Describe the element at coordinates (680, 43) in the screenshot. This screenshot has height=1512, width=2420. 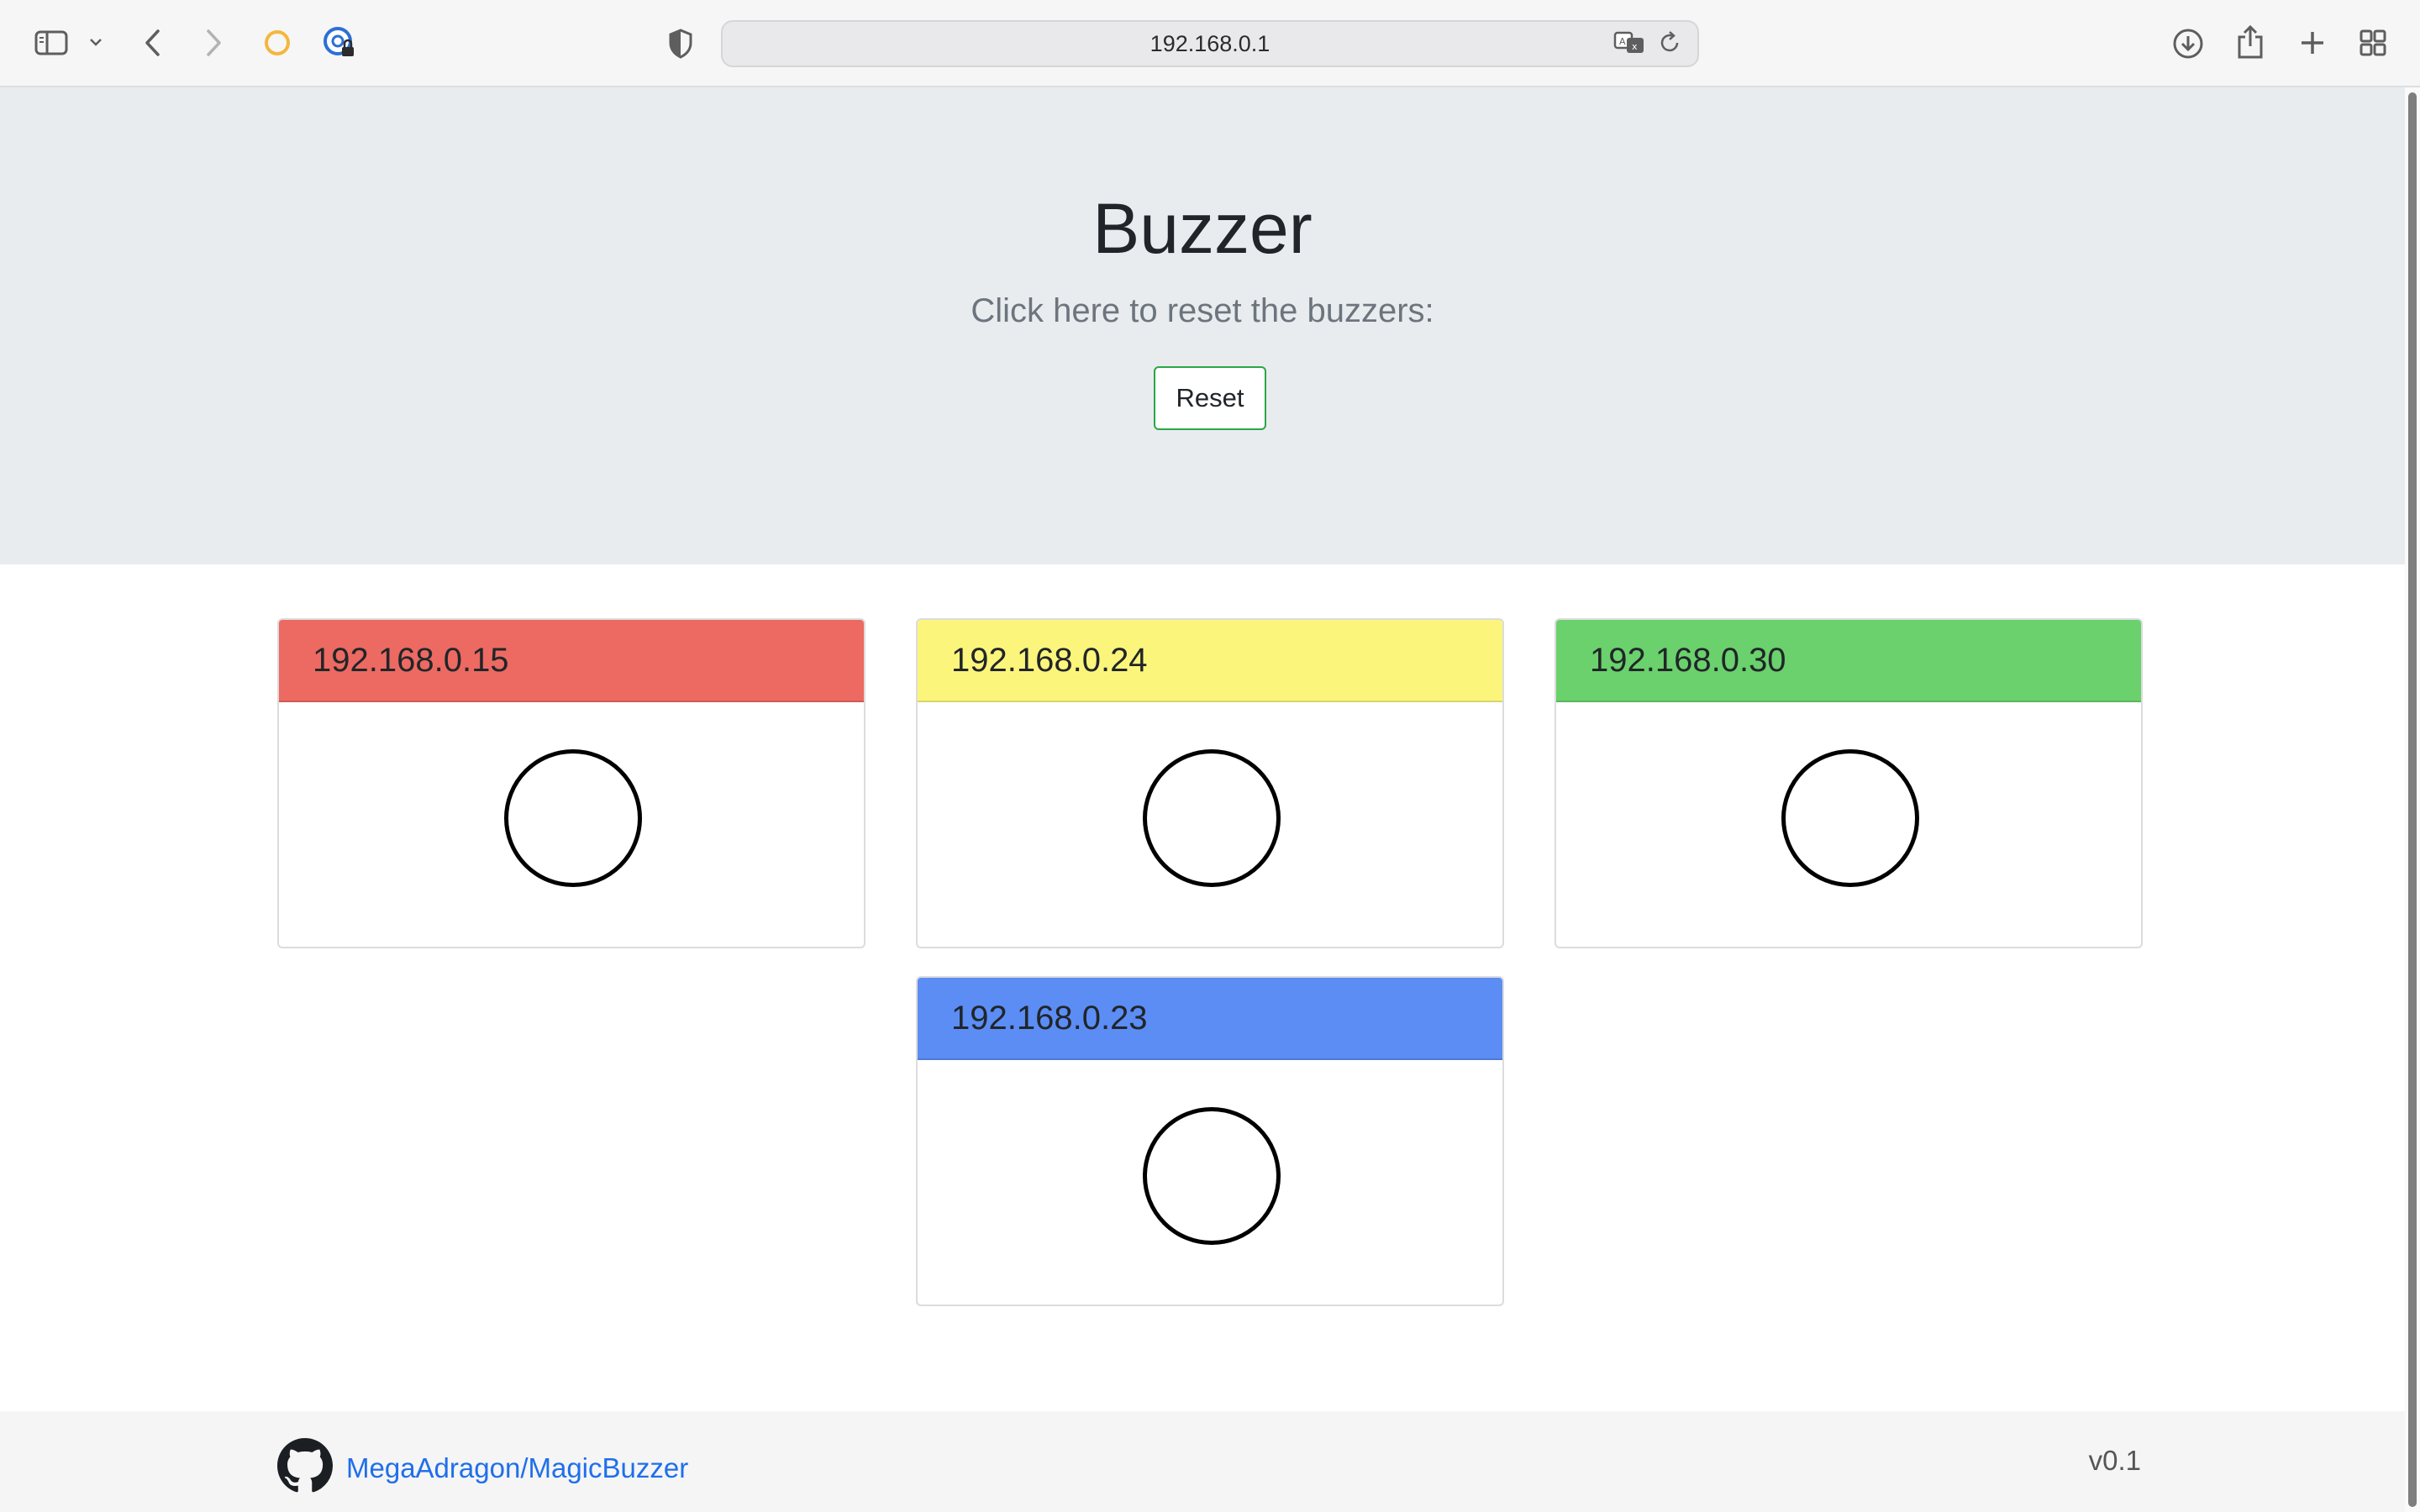
I see `shield-icon` at that location.